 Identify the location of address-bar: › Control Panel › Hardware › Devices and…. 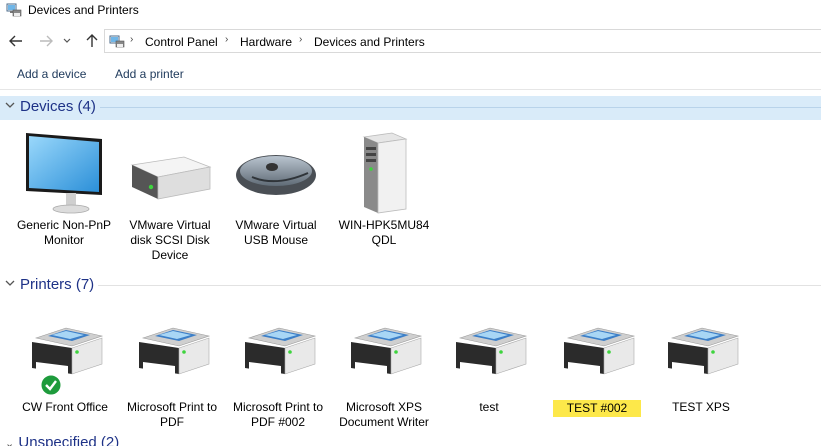
(410, 41).